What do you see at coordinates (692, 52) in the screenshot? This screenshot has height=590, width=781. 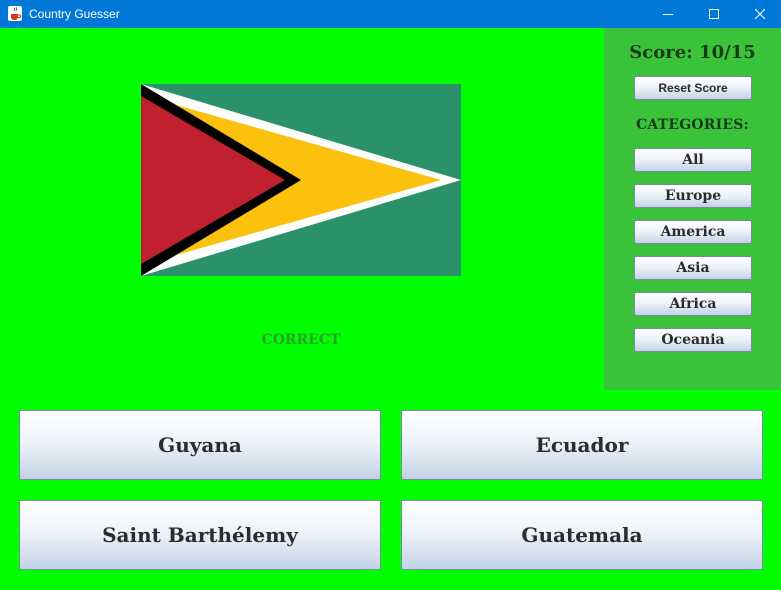 I see `score-label: Score: 10/15` at bounding box center [692, 52].